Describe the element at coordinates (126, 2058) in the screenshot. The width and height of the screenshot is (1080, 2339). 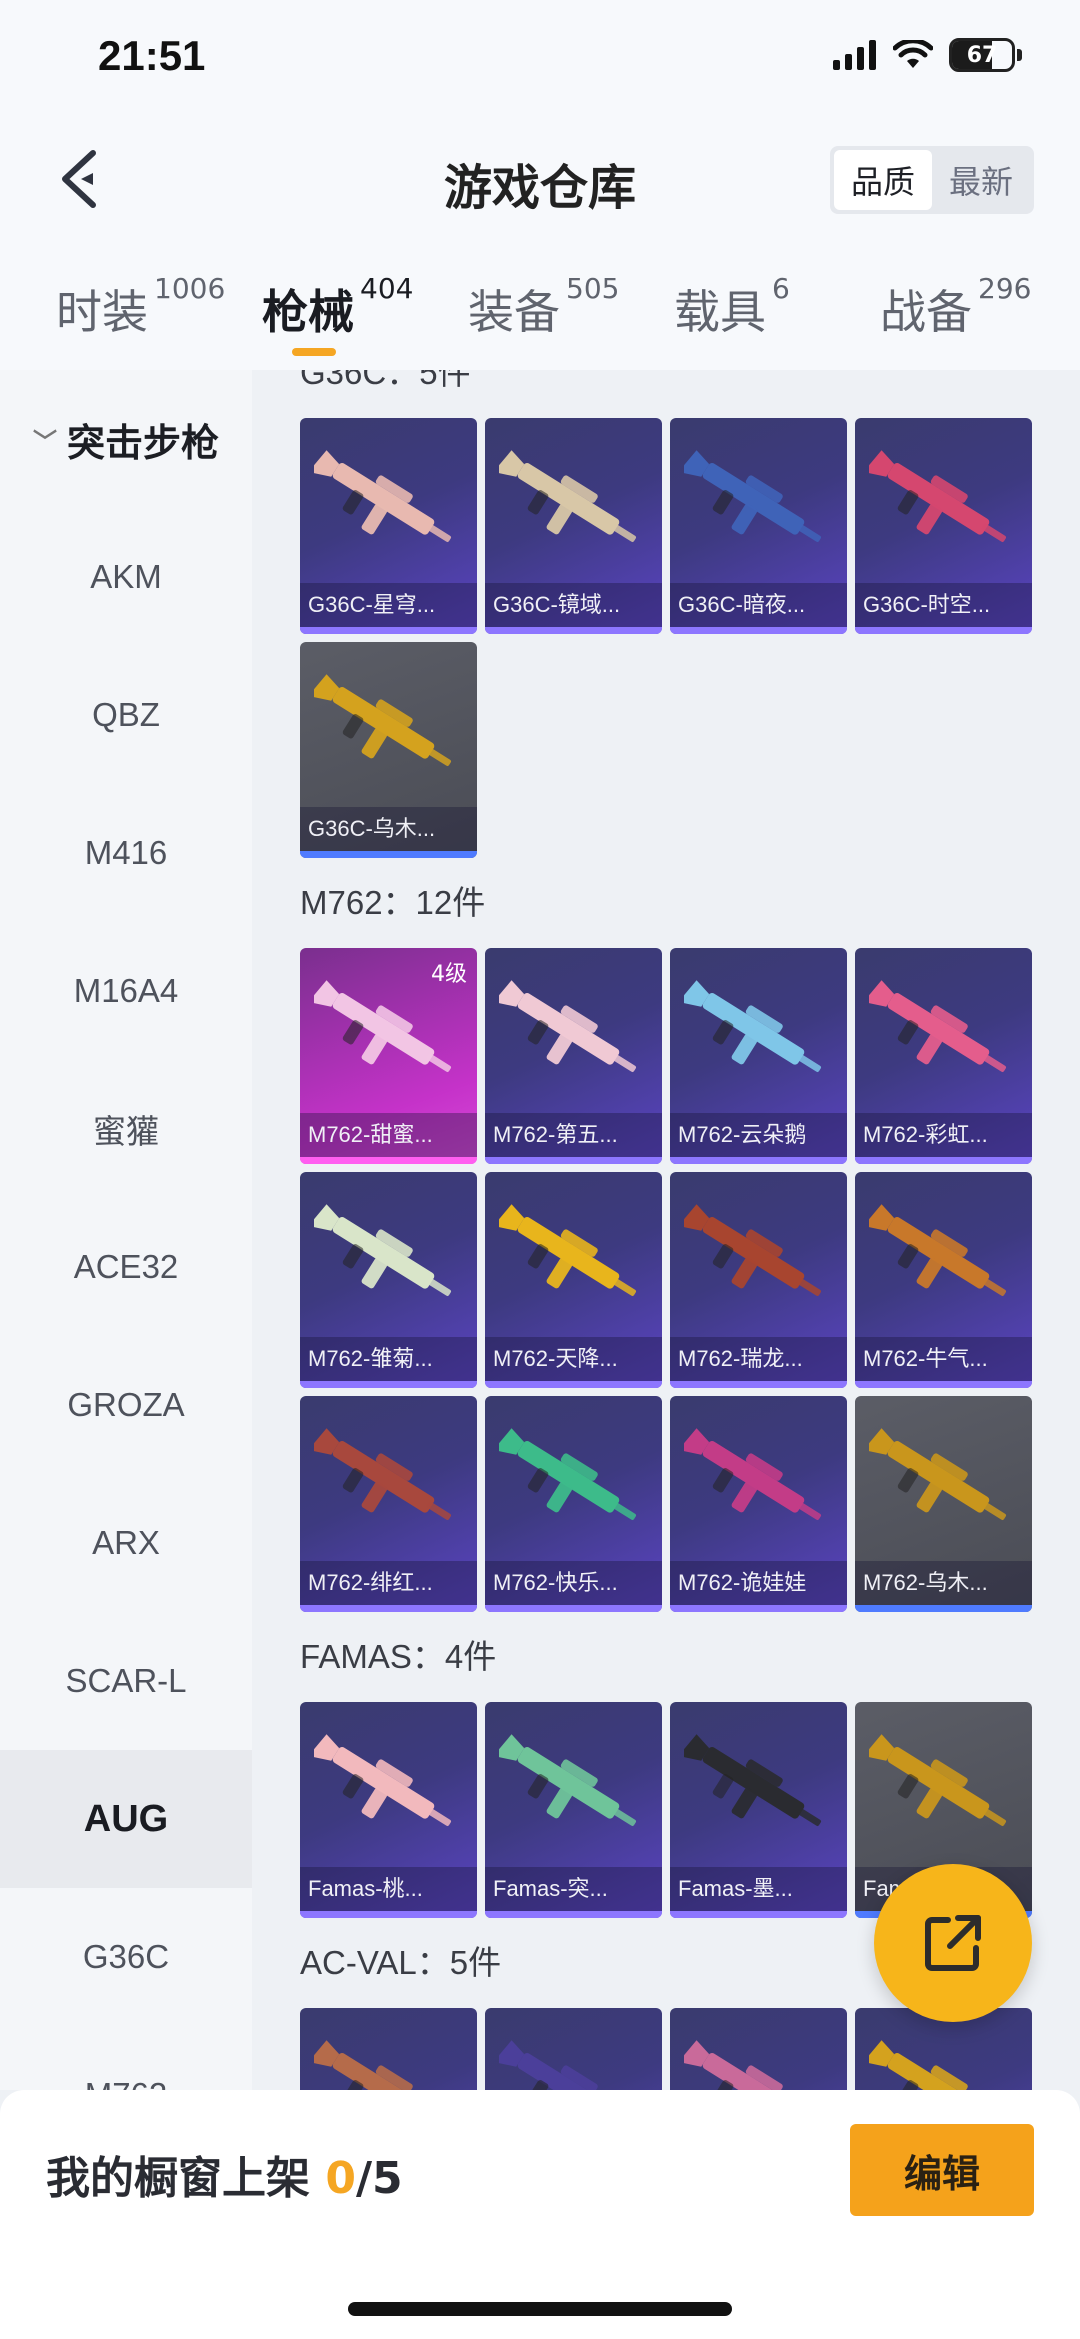
I see `sidebar-item: M762` at that location.